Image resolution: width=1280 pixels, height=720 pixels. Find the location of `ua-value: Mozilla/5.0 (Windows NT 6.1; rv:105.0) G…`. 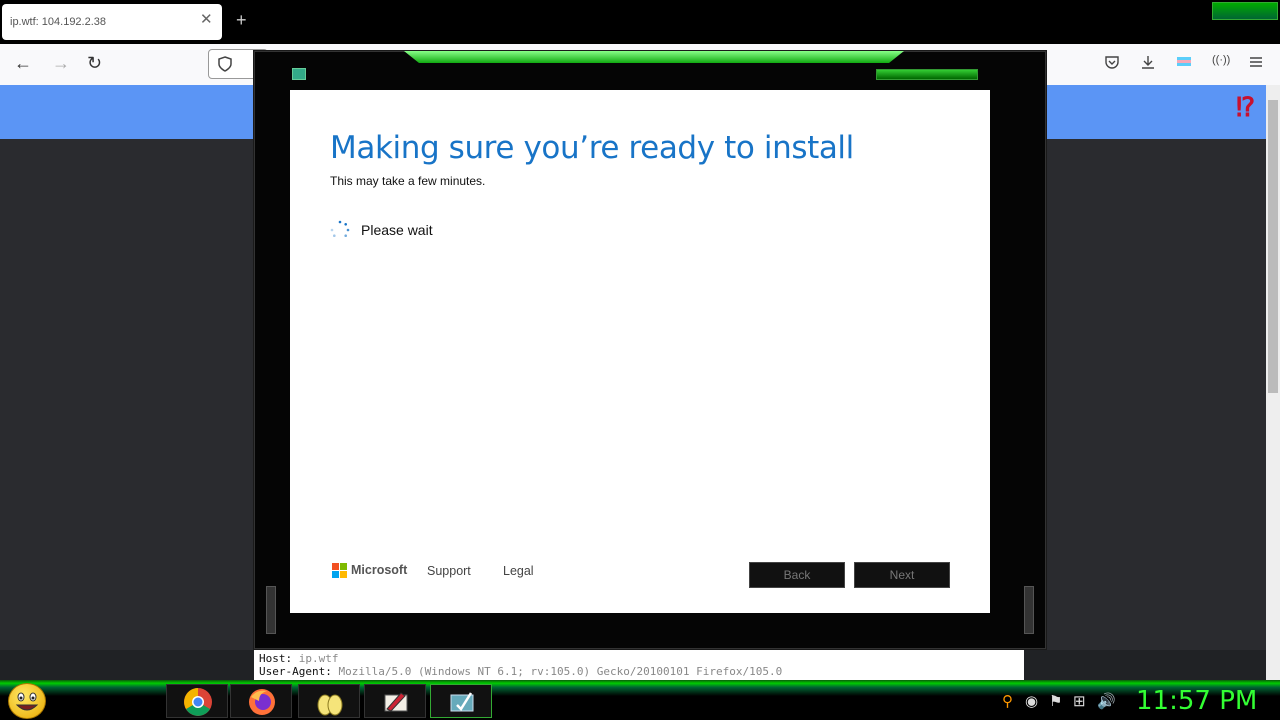

ua-value: Mozilla/5.0 (Windows NT 6.1; rv:105.0) G… is located at coordinates (560, 671).